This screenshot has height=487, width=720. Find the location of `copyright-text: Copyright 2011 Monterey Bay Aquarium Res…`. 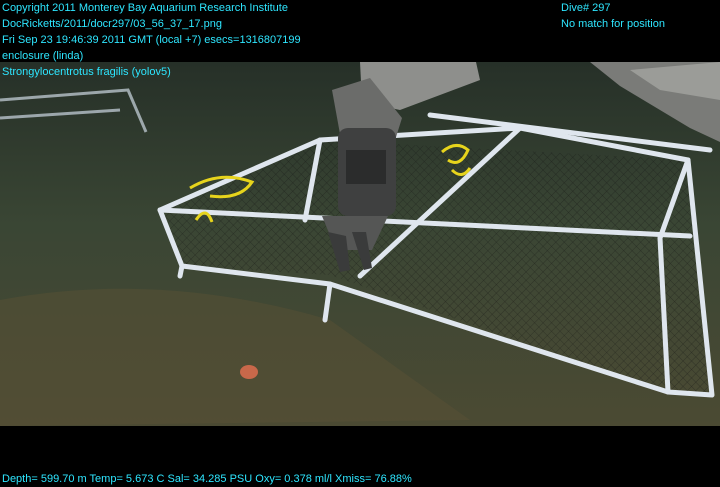

copyright-text: Copyright 2011 Monterey Bay Aquarium Res… is located at coordinates (145, 8).